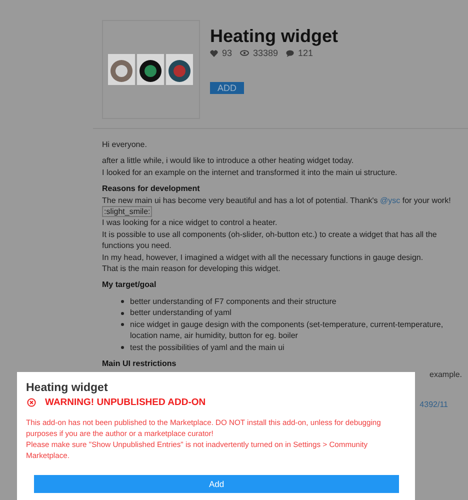 Image resolution: width=468 pixels, height=500 pixels. I want to click on paragraph-text: I looked for an example on the internet and transformed it into the main ui structure., so click(250, 172).